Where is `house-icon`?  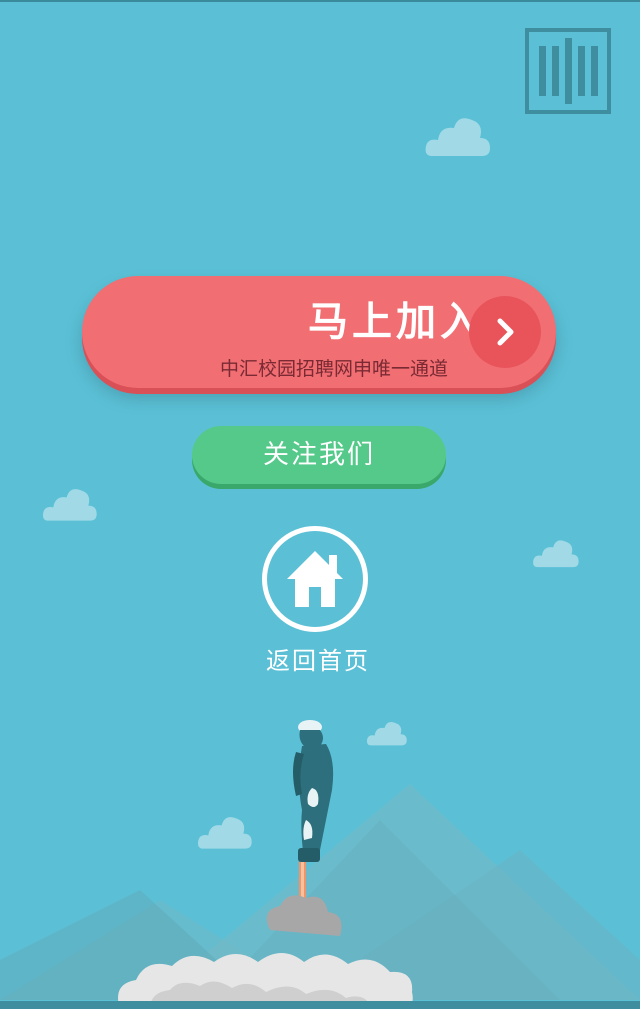
house-icon is located at coordinates (315, 579).